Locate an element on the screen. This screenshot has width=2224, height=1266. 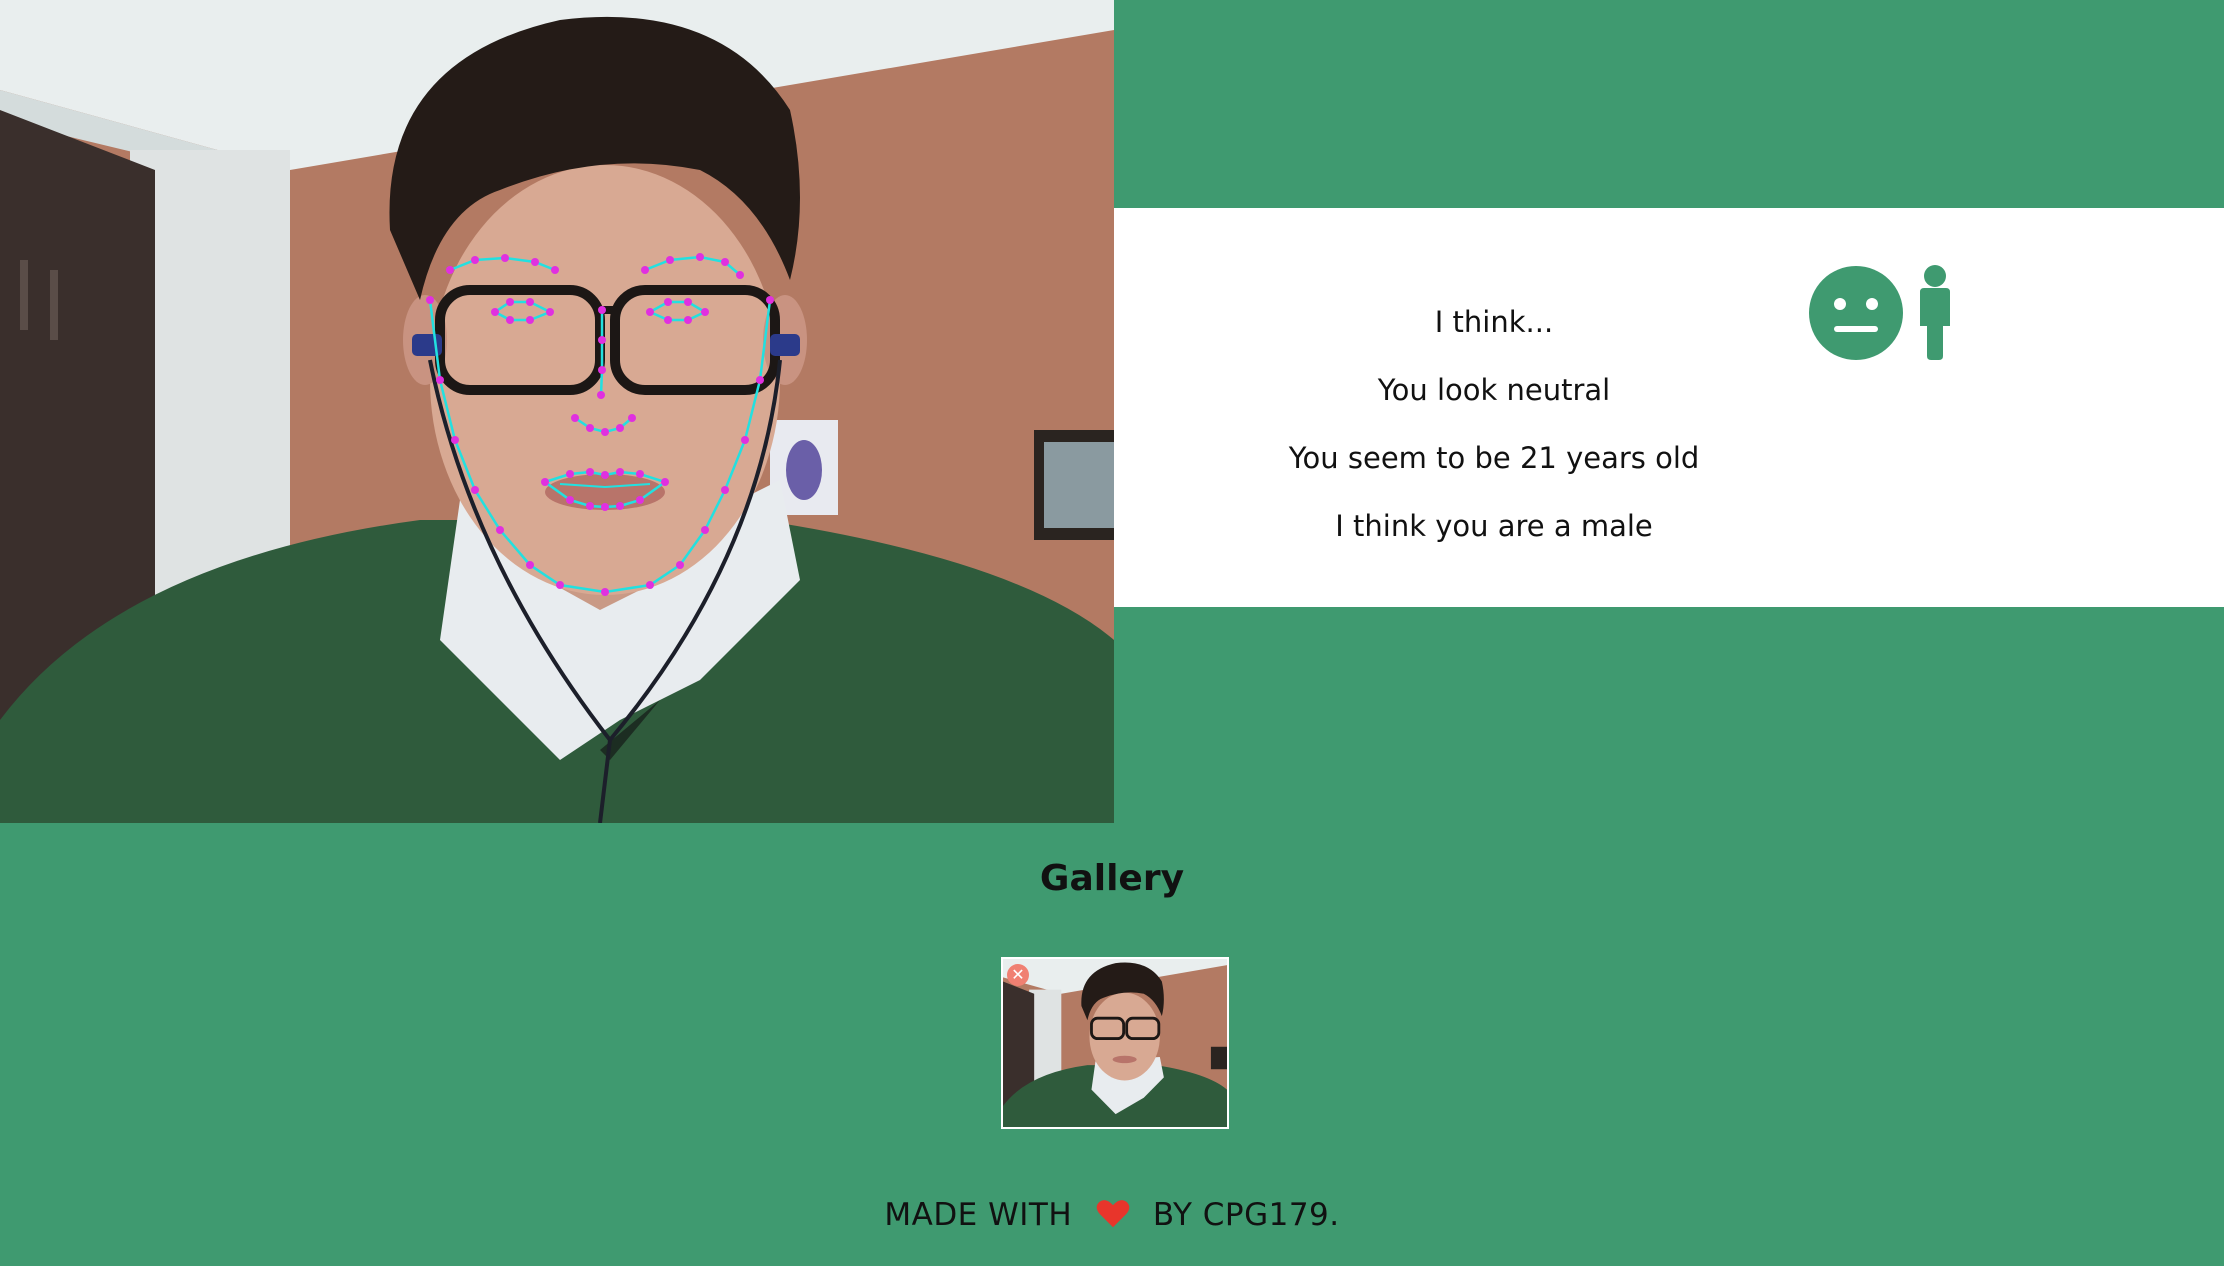
heart-icon is located at coordinates (1112, 1214).